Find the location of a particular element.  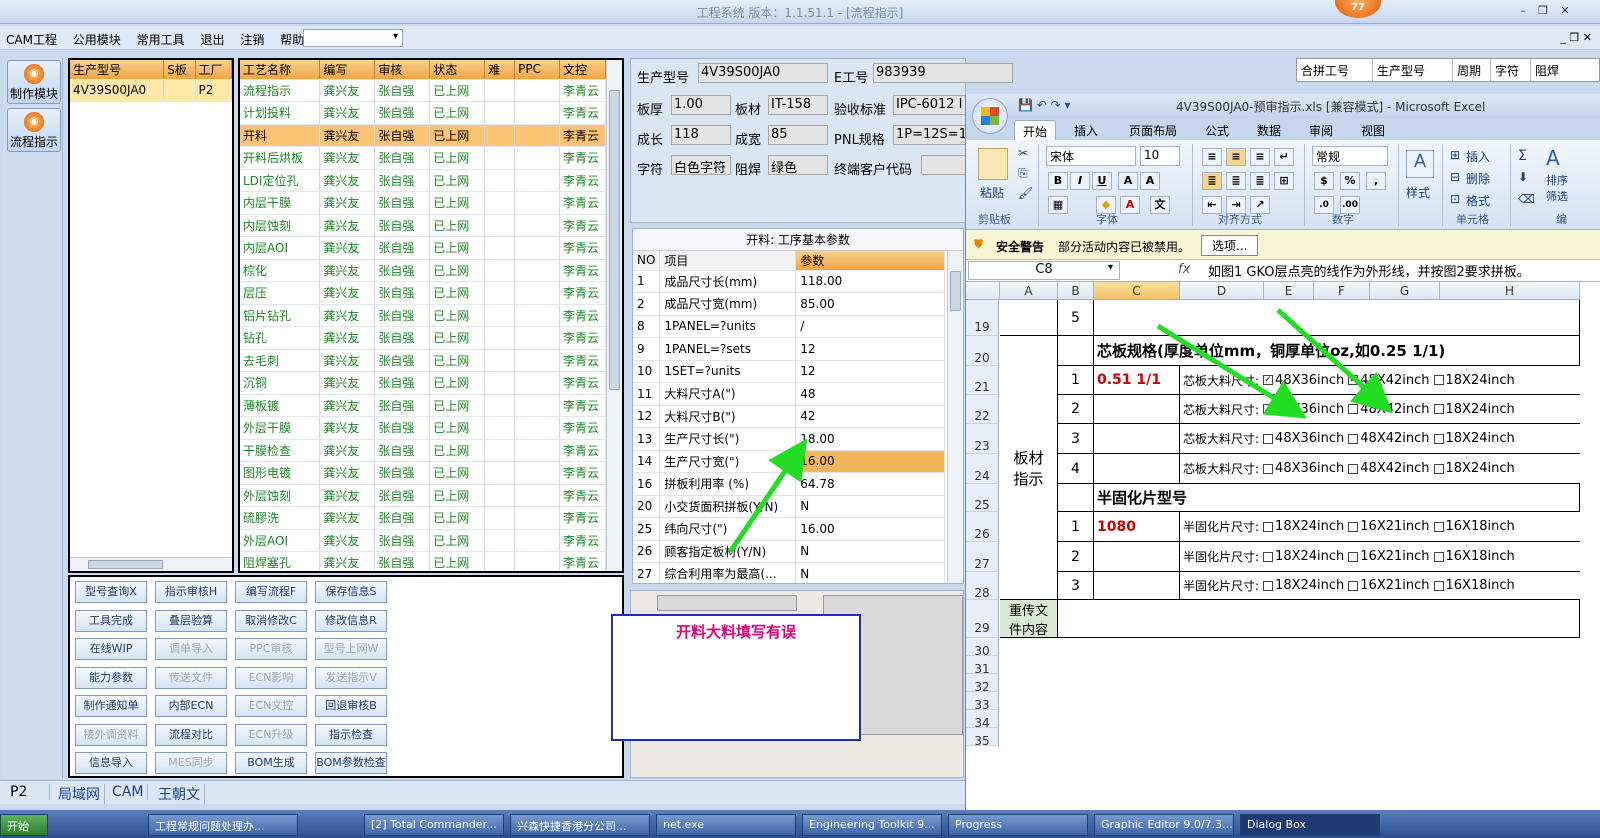

table-row: 2 成品尺寸宽(mm) 85.00 is located at coordinates (789, 304).